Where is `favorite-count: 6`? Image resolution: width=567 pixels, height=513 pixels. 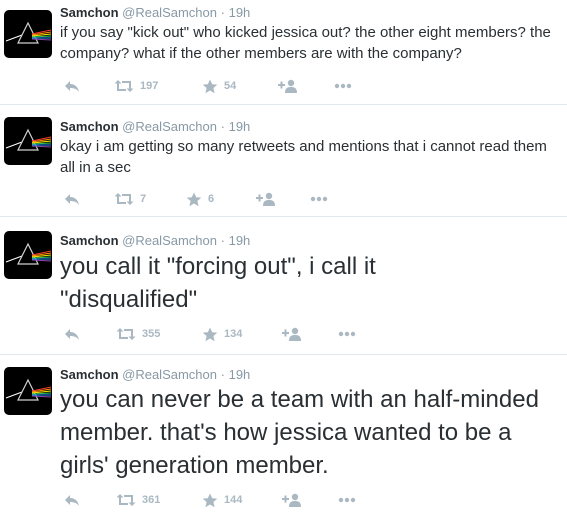
favorite-count: 6 is located at coordinates (211, 199).